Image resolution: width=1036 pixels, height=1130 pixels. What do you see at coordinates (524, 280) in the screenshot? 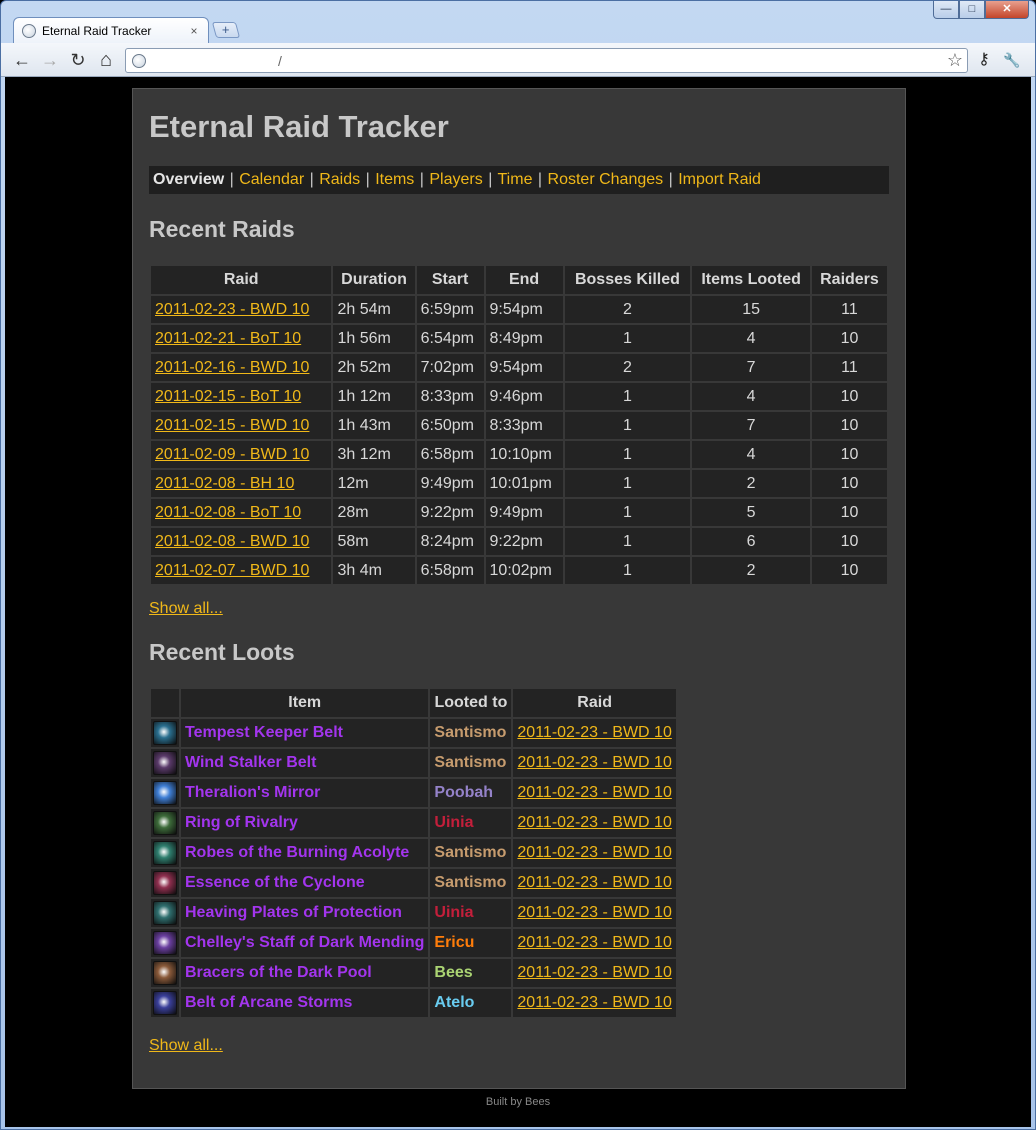
I see `column-header-end: End` at bounding box center [524, 280].